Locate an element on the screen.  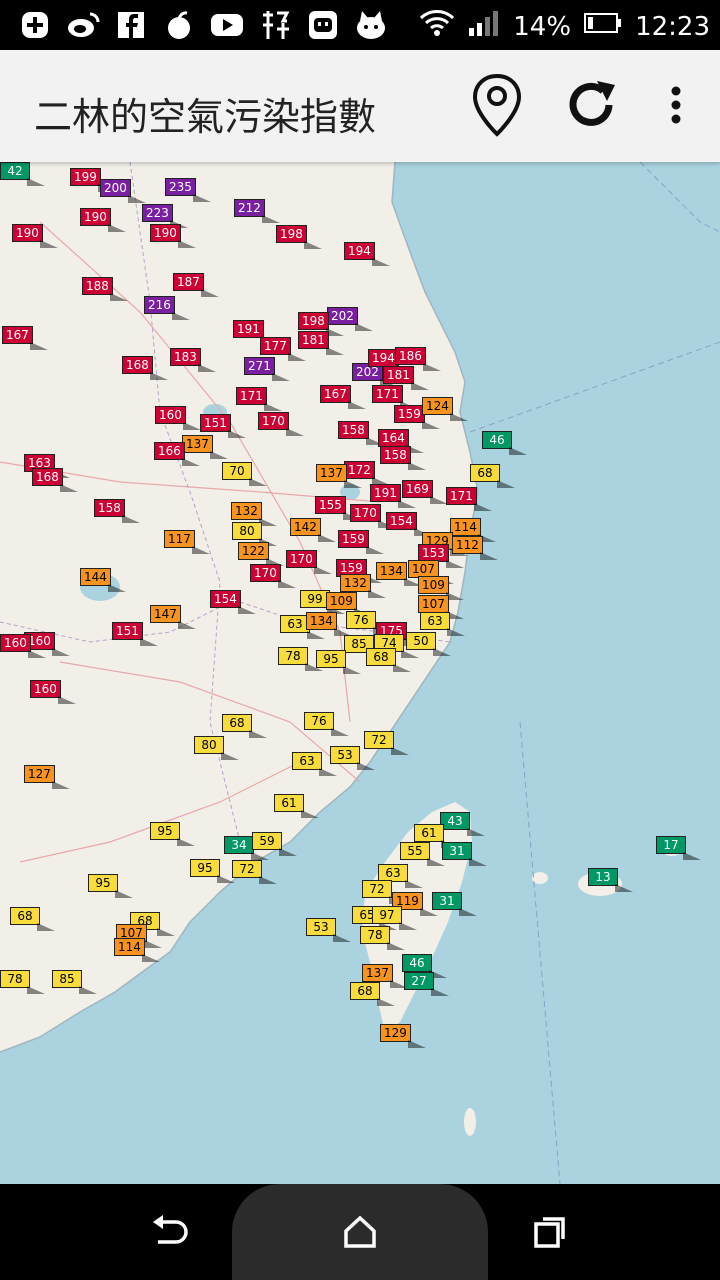
aqi-marker: 31 is located at coordinates (464, 854).